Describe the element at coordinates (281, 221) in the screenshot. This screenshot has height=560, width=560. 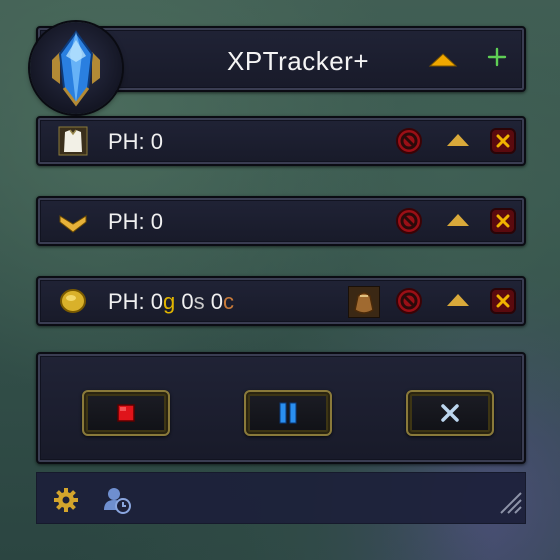
I see `tracker-row-2: PH: 0` at that location.